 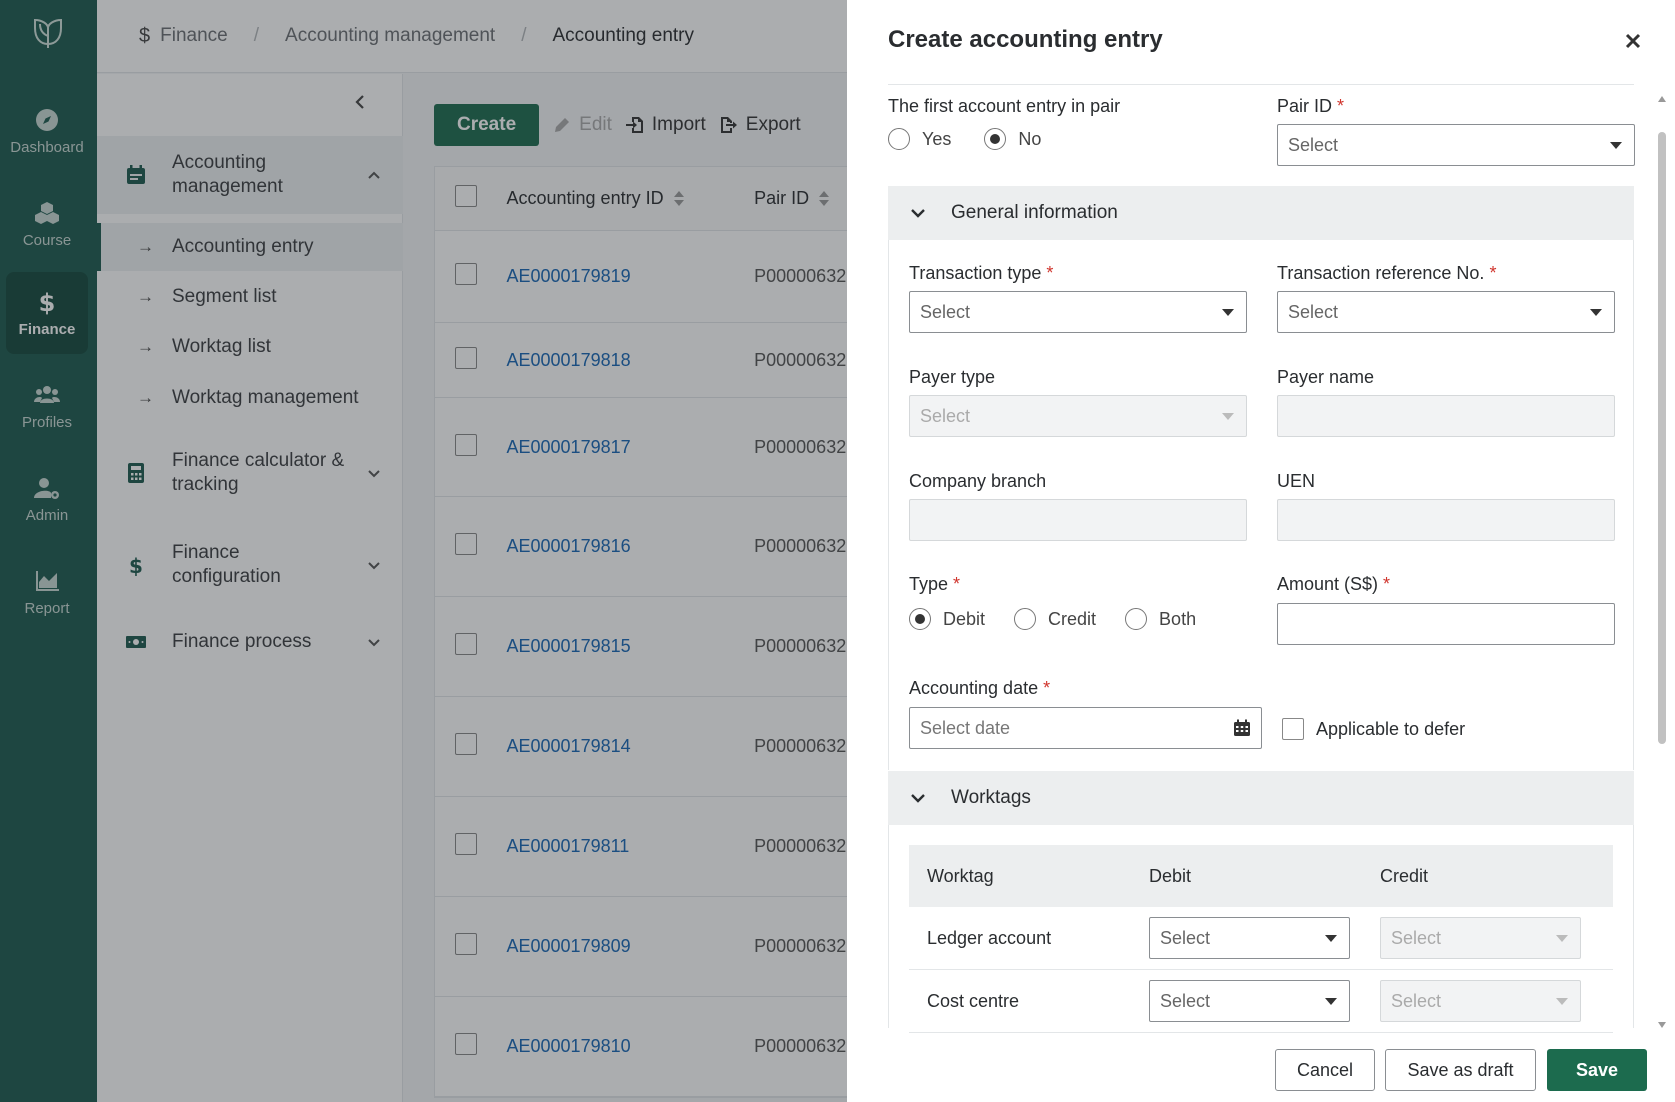 What do you see at coordinates (1249, 1001) in the screenshot?
I see `cost-centre-debit-select: Select` at bounding box center [1249, 1001].